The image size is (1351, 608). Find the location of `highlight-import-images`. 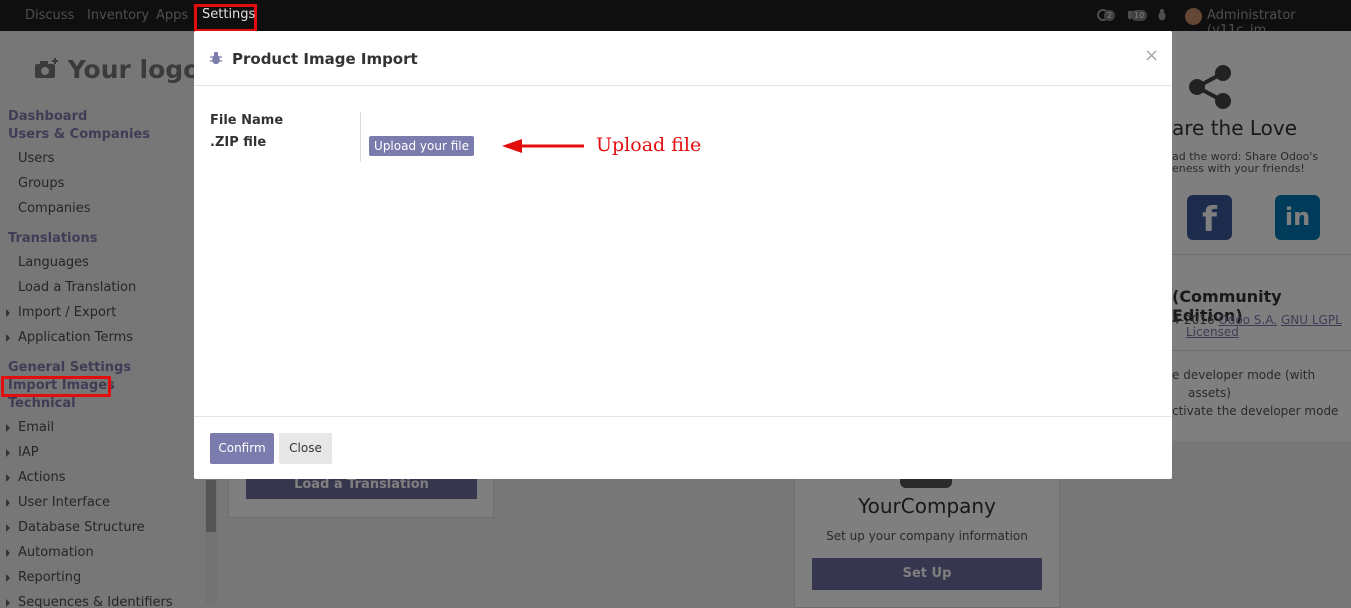

highlight-import-images is located at coordinates (56, 386).